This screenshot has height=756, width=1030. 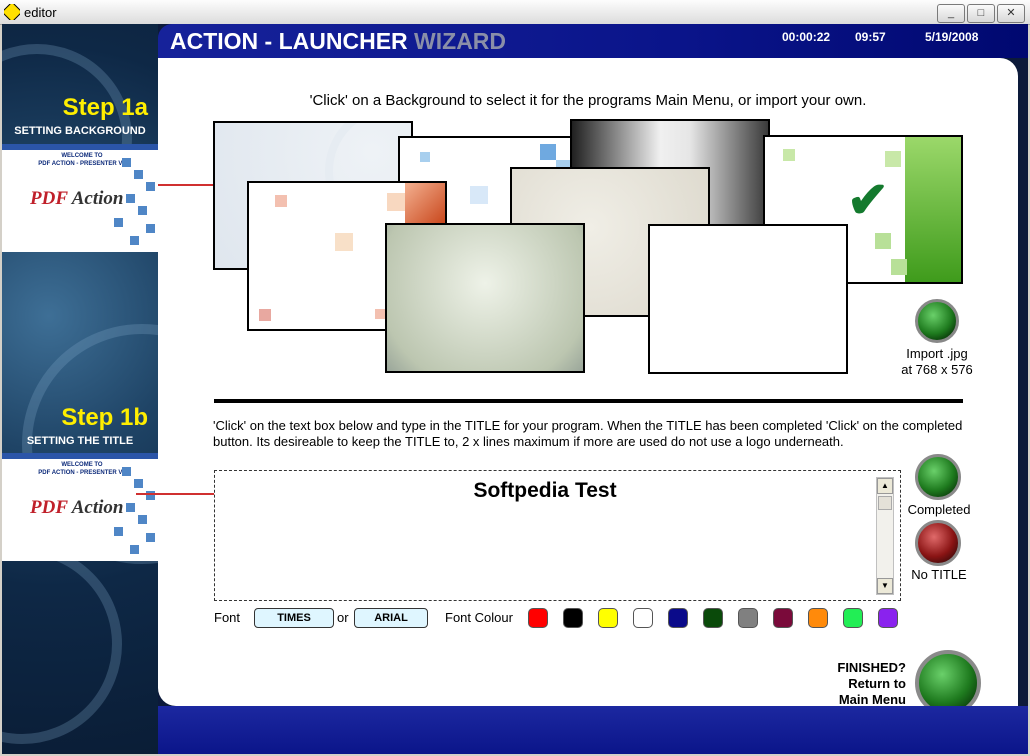 I want to click on step1a-connector, so click(x=186, y=185).